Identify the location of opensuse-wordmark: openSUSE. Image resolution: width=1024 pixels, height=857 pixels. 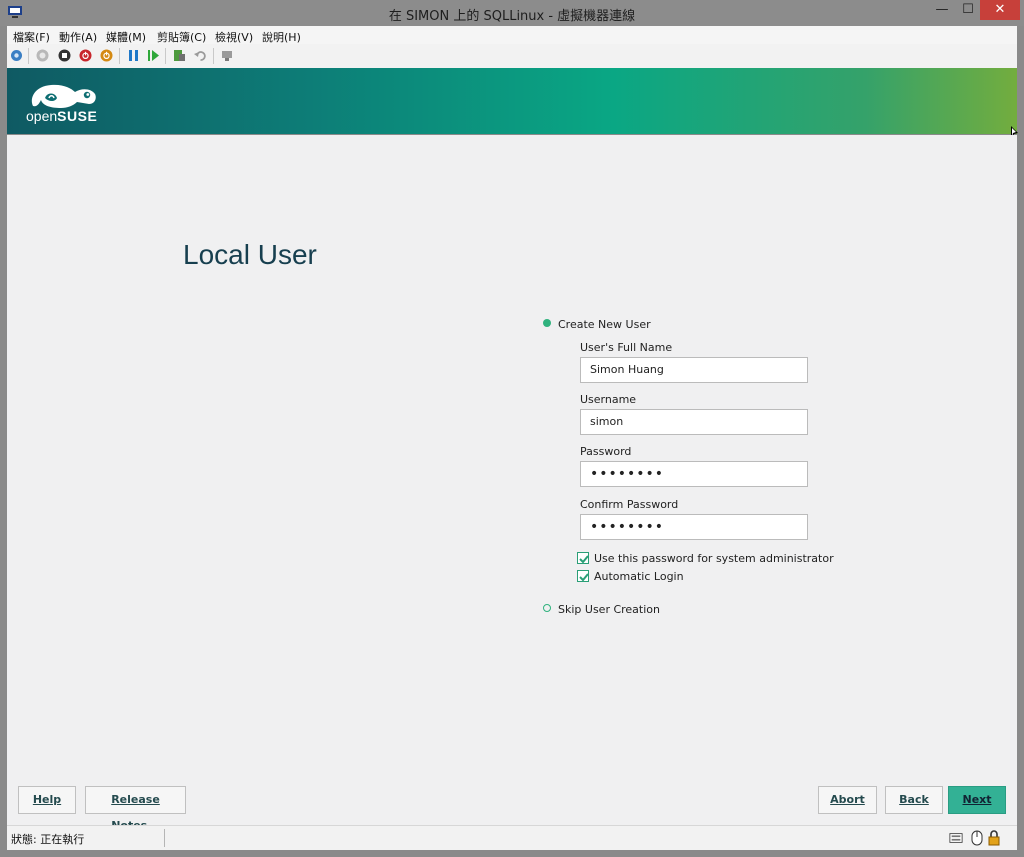
(62, 116).